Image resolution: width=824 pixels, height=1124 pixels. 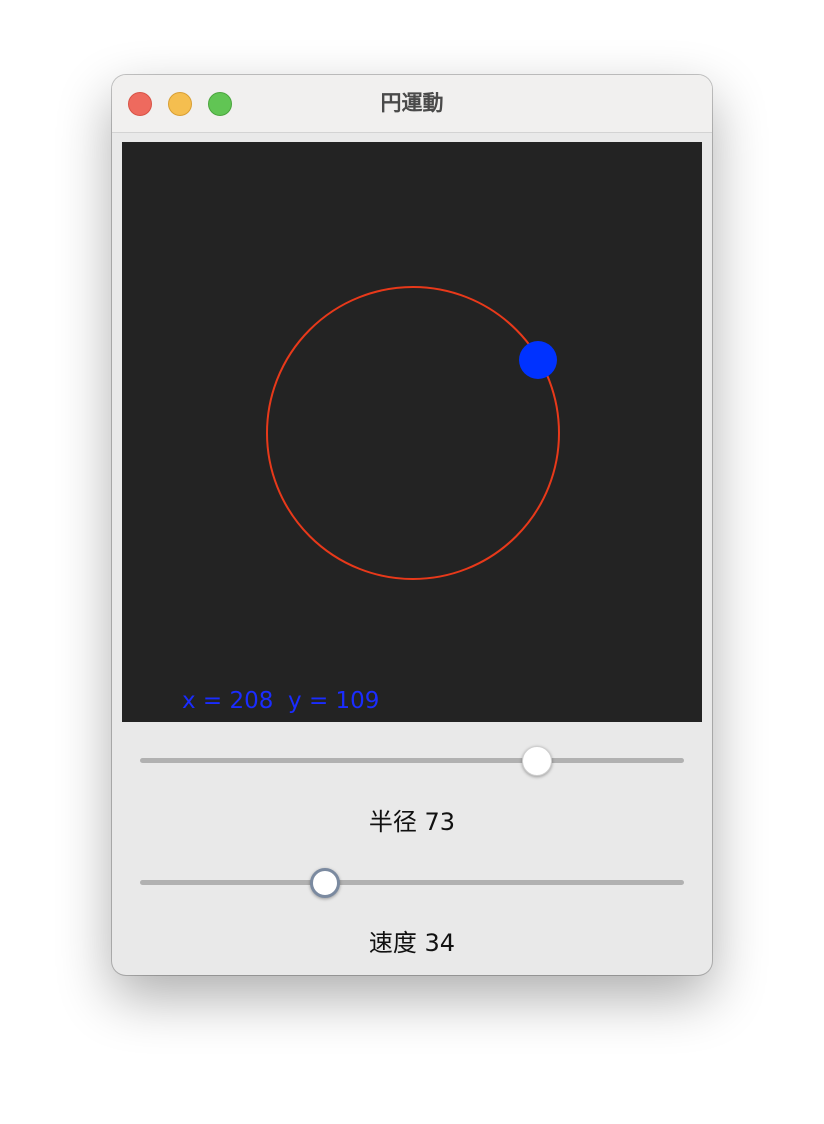 I want to click on coordinate-readout: x = 208 y = 109, so click(x=281, y=701).